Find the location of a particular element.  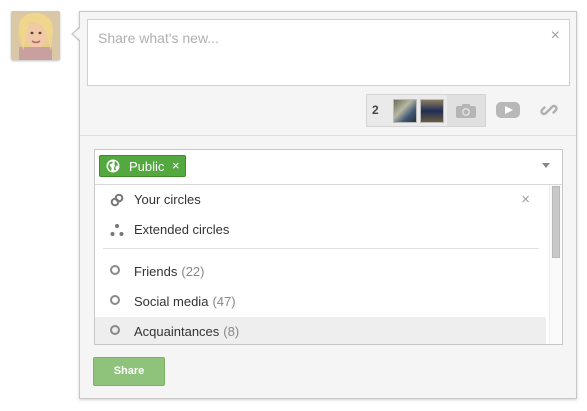

share-button: Share is located at coordinates (129, 371).